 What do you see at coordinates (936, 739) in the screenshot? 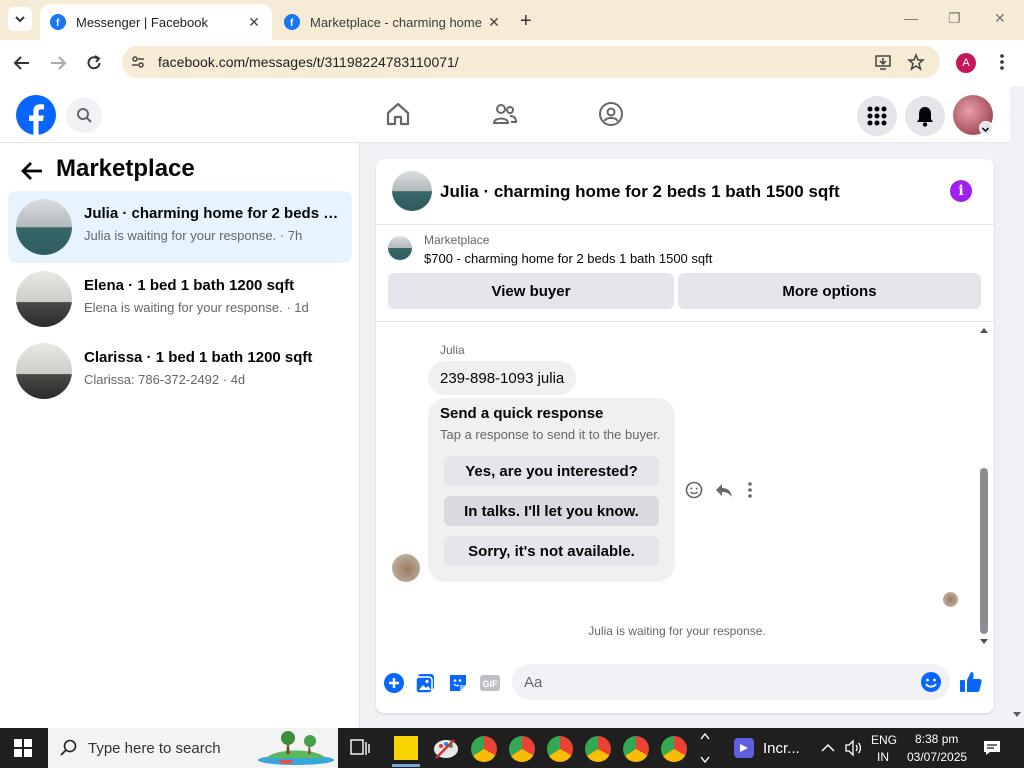
I see `clock-time: 8:38 pm` at bounding box center [936, 739].